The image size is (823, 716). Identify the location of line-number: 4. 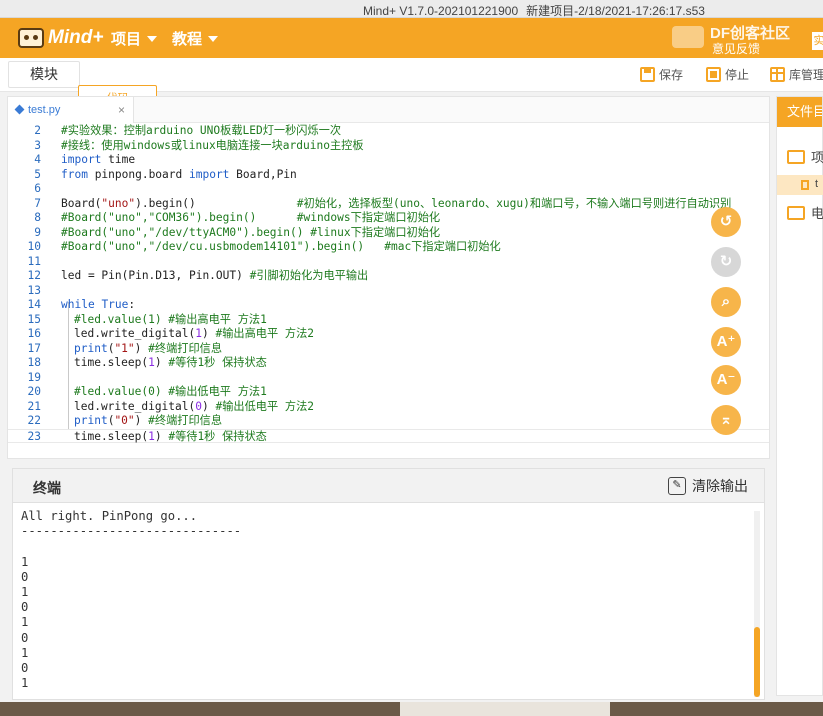
(37, 159).